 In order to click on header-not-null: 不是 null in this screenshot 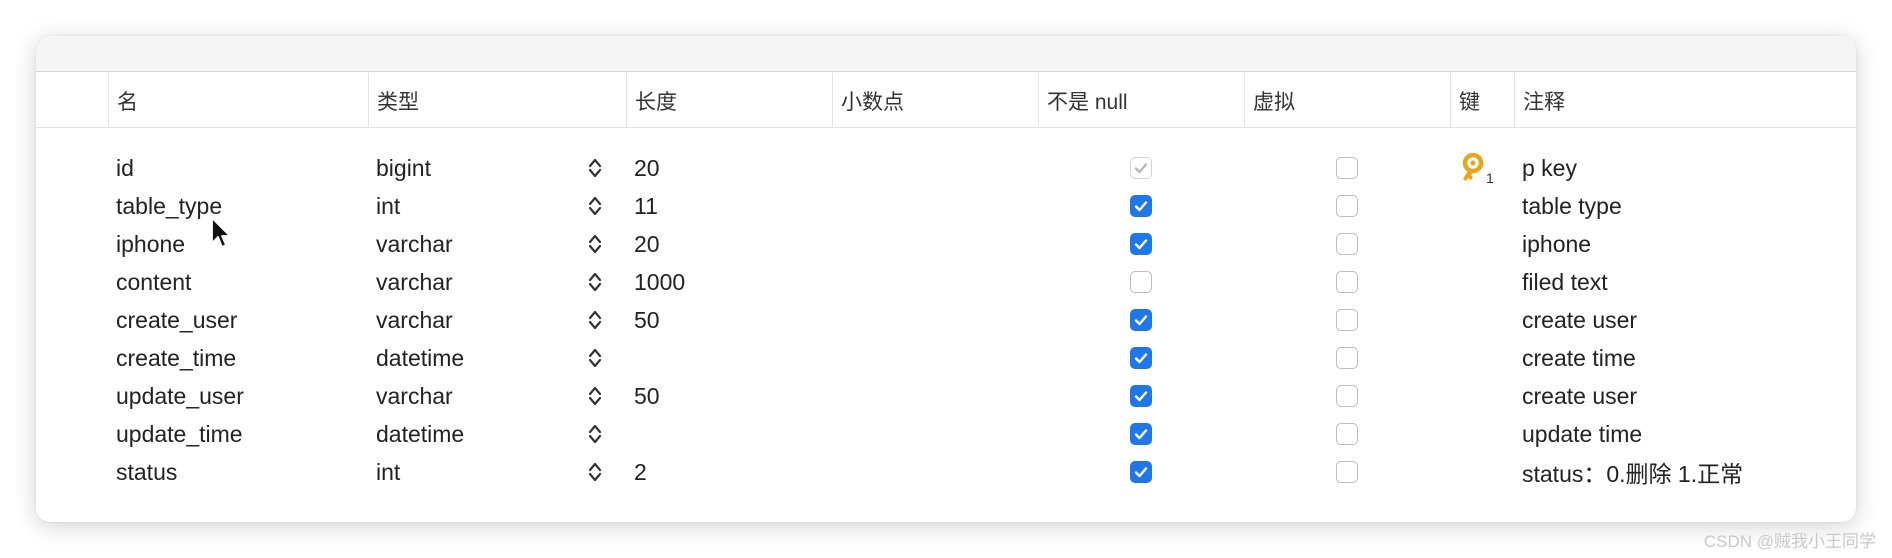, I will do `click(1141, 100)`.